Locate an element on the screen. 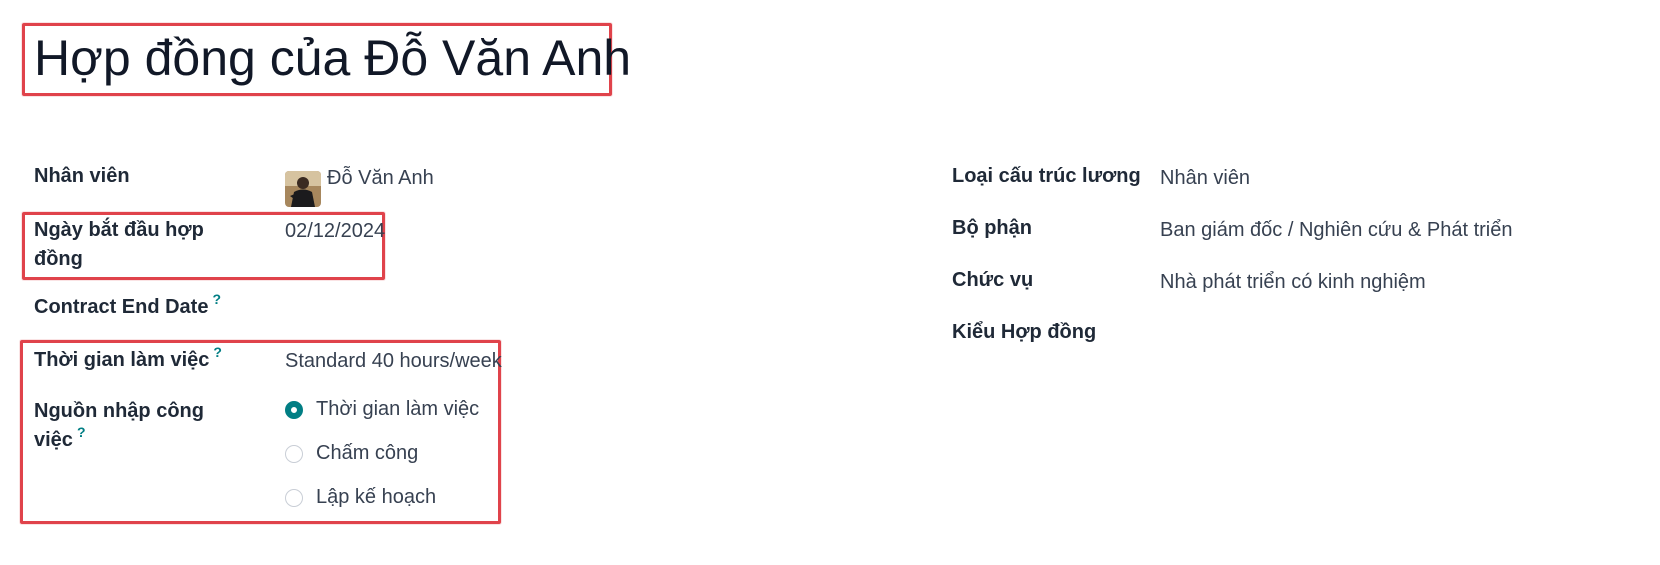  department-label: Bộ phận is located at coordinates (992, 228).